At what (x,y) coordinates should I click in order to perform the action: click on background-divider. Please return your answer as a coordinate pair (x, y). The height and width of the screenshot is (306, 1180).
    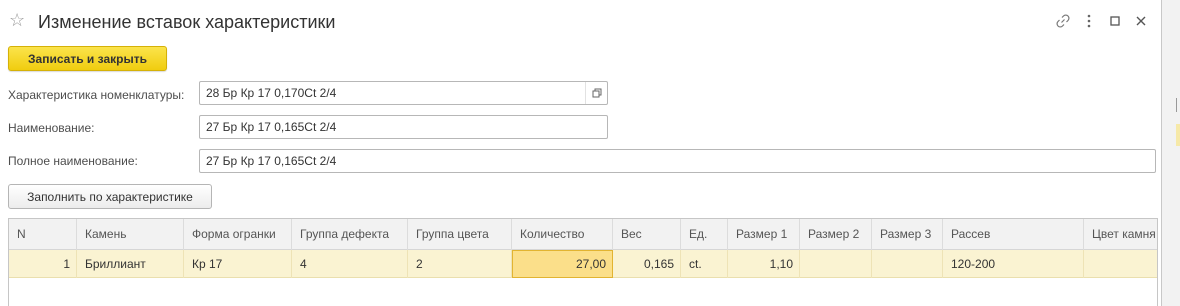
    Looking at the image, I should click on (1178, 105).